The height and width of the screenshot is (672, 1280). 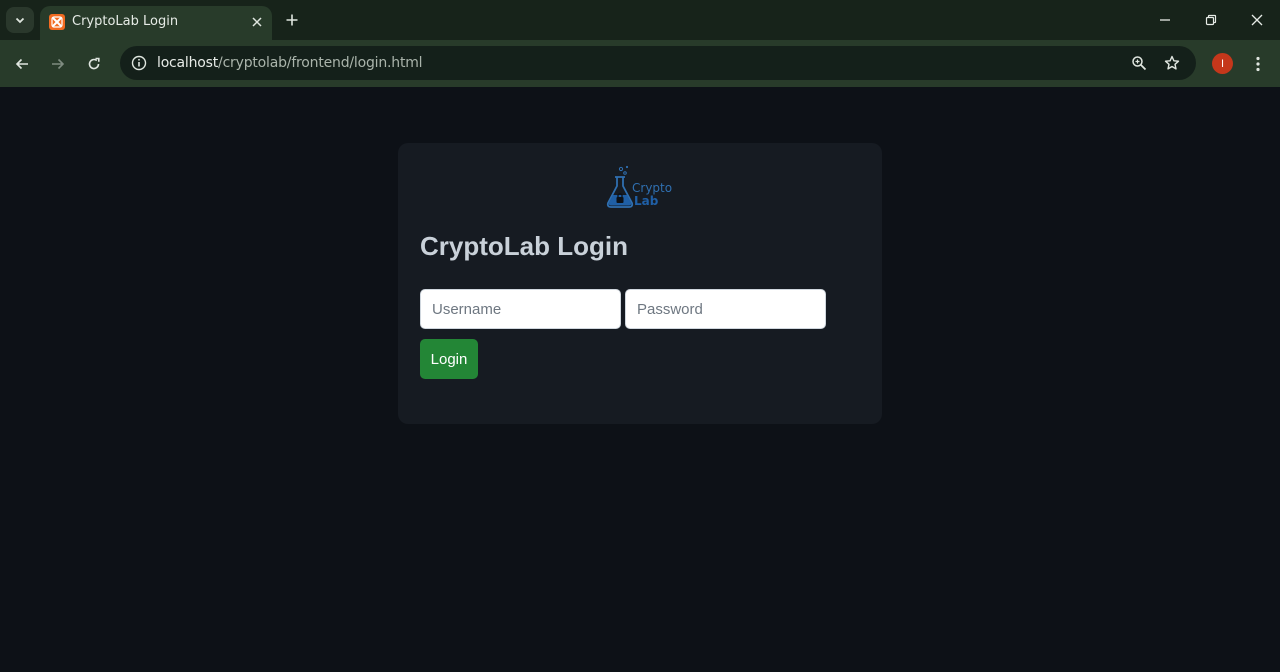 What do you see at coordinates (125, 21) in the screenshot?
I see `tab-title: CryptoLab Login` at bounding box center [125, 21].